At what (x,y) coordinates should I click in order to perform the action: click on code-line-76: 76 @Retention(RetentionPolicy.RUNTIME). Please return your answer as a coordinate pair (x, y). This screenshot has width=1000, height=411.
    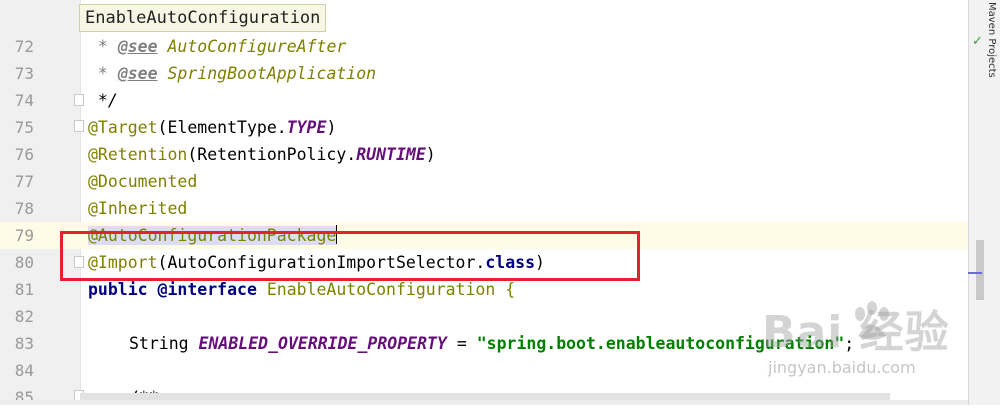
    Looking at the image, I should click on (484, 154).